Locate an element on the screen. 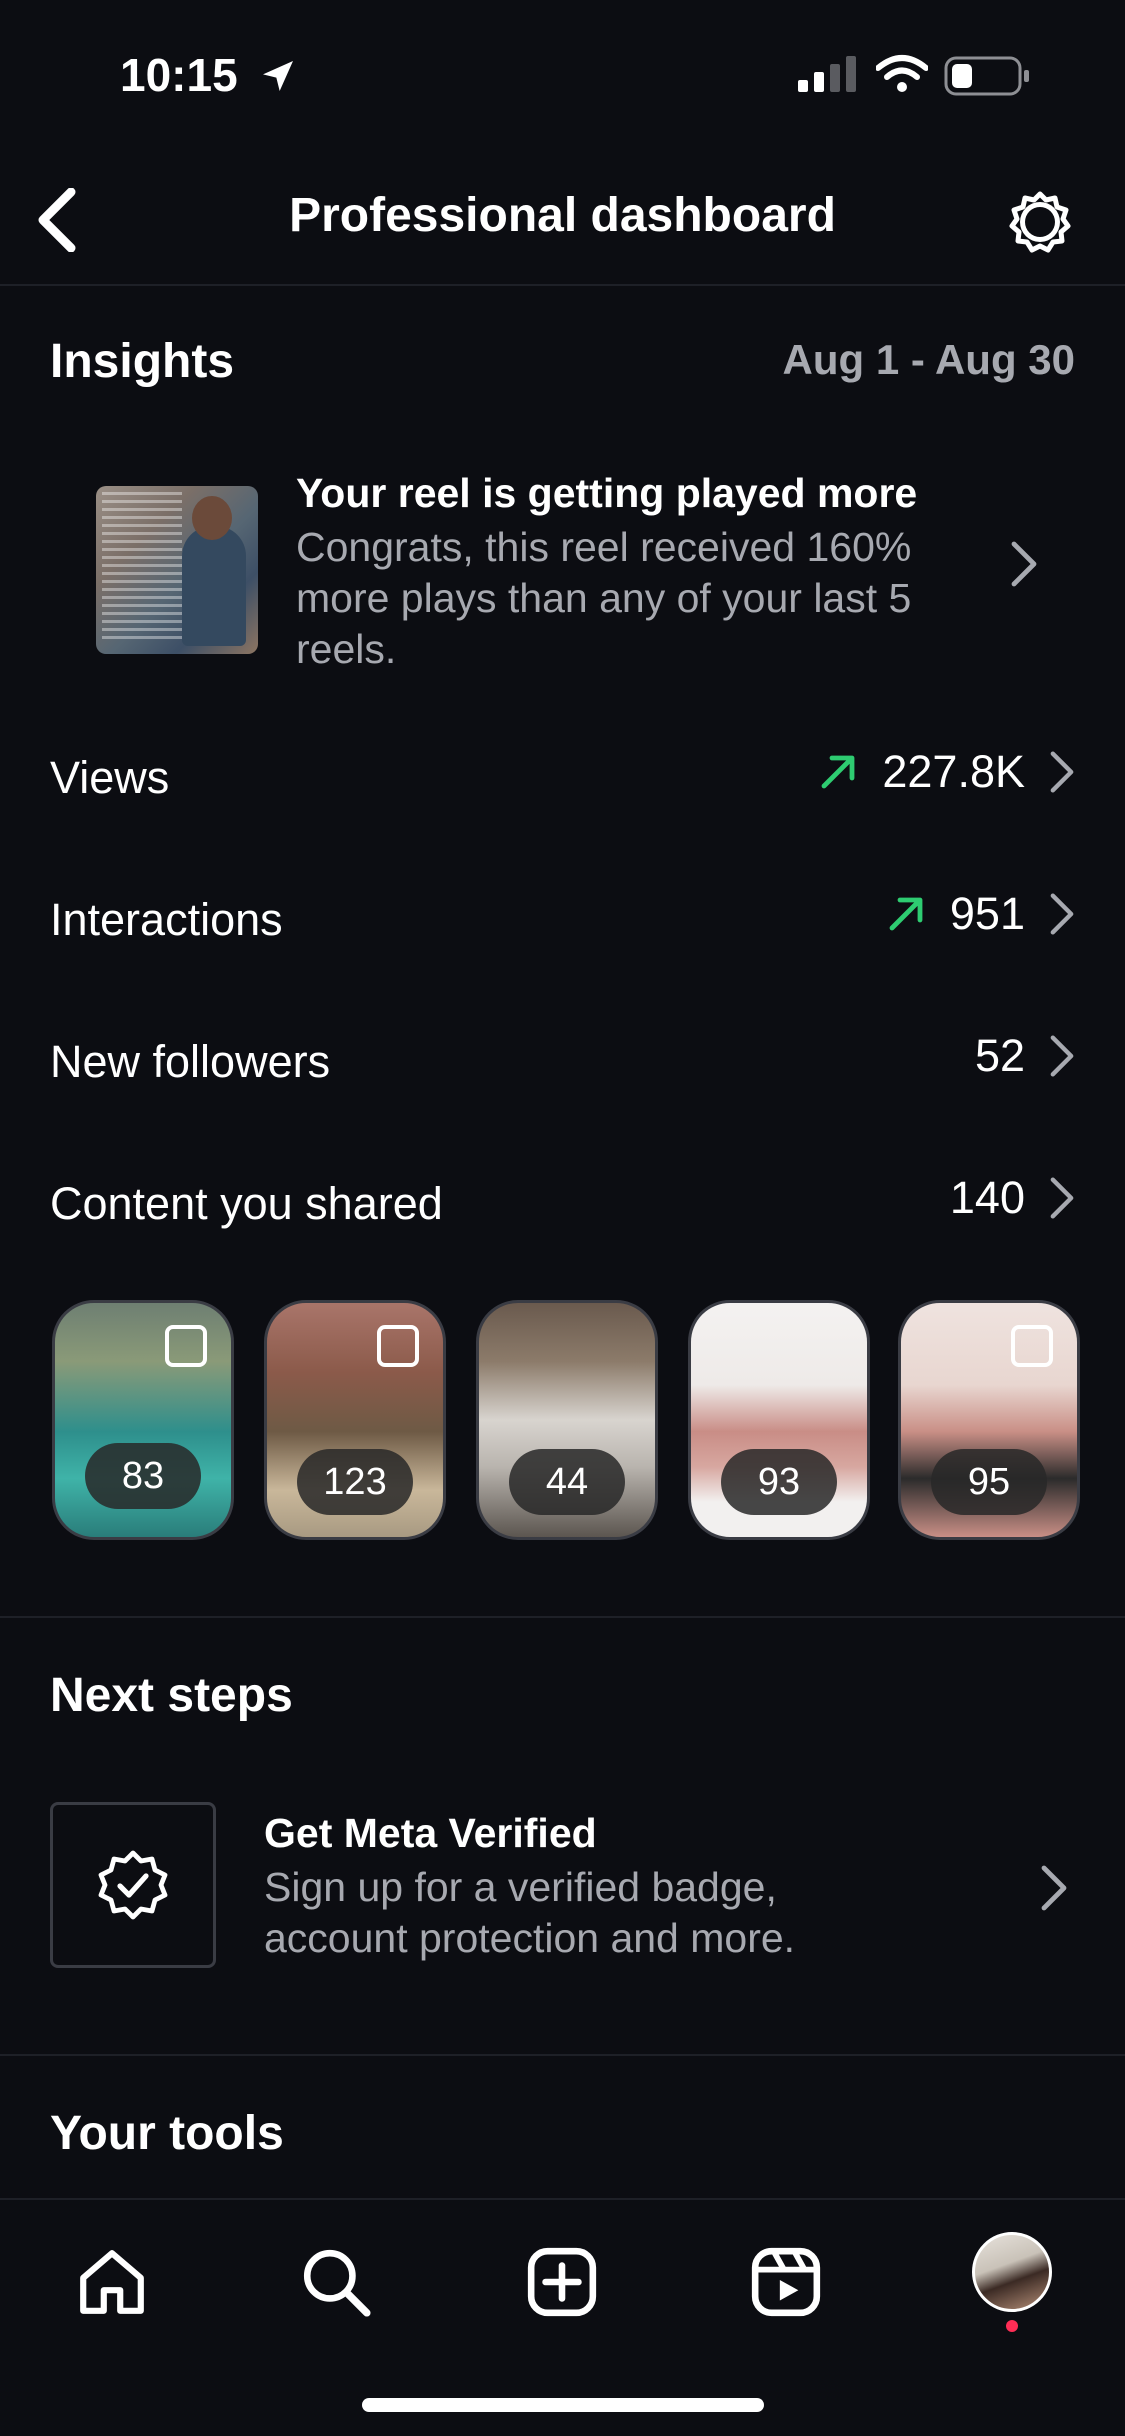 The width and height of the screenshot is (1125, 2436). tab-create is located at coordinates (562, 2282).